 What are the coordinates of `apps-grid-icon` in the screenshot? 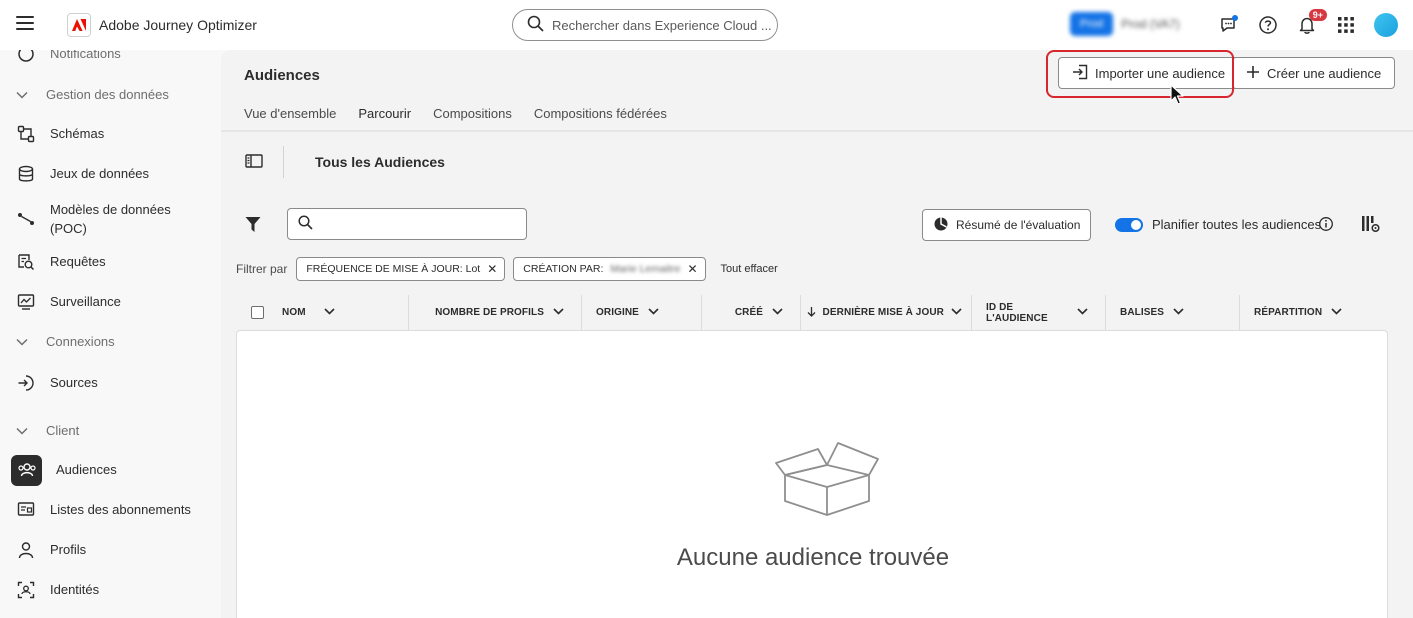 It's located at (1346, 25).